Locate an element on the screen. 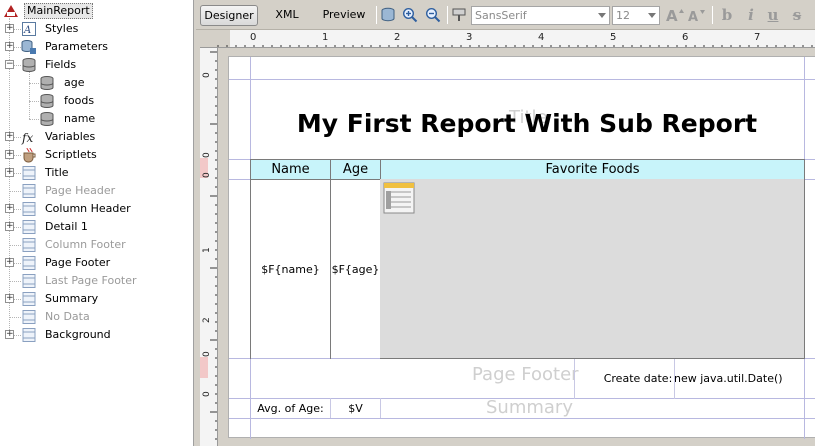 The width and height of the screenshot is (815, 446). avg-age-label: Avg. of Age: is located at coordinates (290, 408).